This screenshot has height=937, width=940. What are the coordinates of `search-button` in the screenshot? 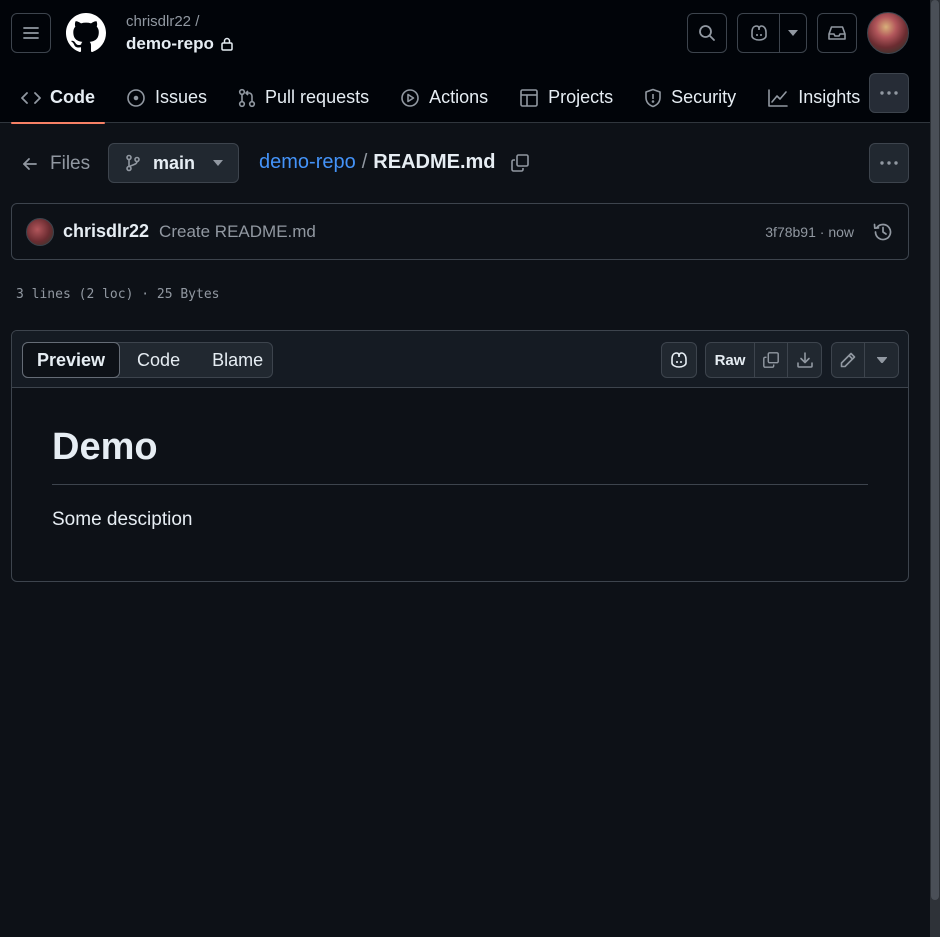 It's located at (707, 33).